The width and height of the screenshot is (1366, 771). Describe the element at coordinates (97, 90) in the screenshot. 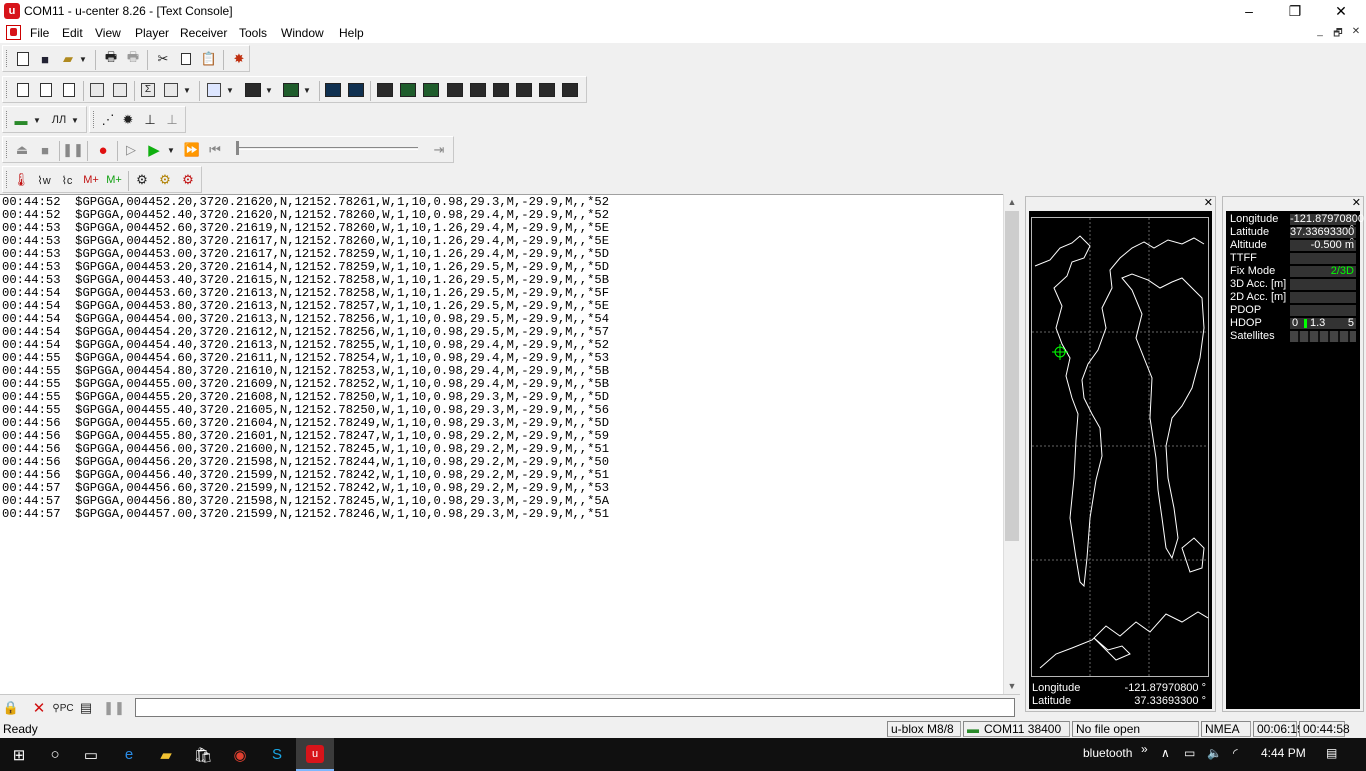

I see `table-view-icon` at that location.